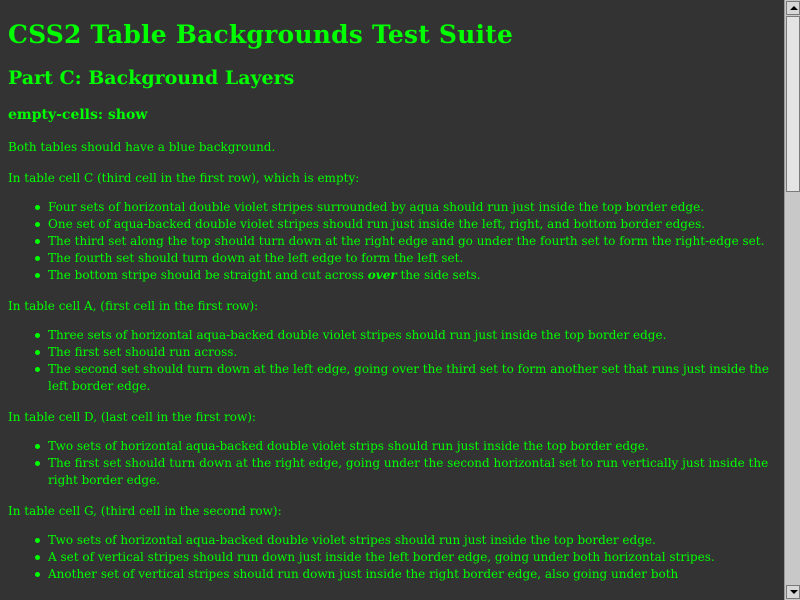 Image resolution: width=800 pixels, height=600 pixels. I want to click on emphasis-over: over, so click(382, 275).